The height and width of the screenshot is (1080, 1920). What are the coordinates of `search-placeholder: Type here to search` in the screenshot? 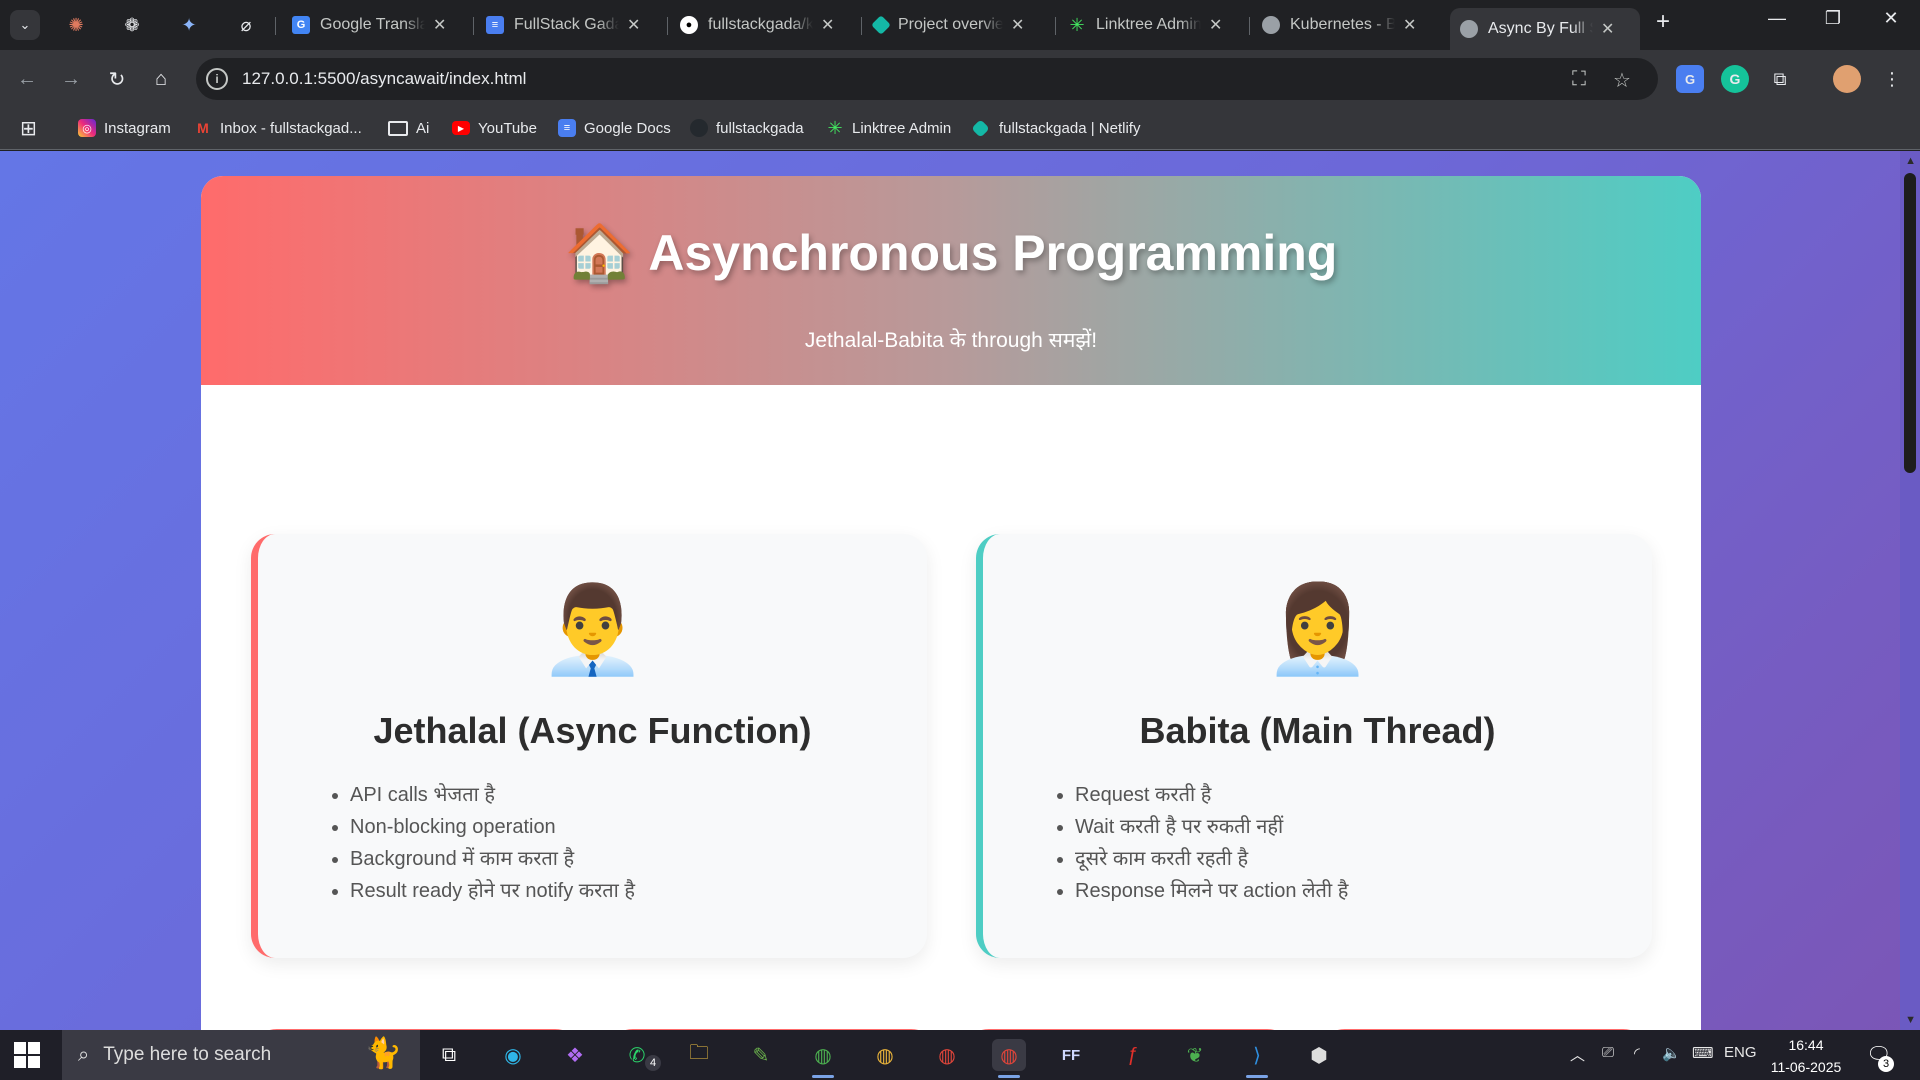 It's located at (187, 1054).